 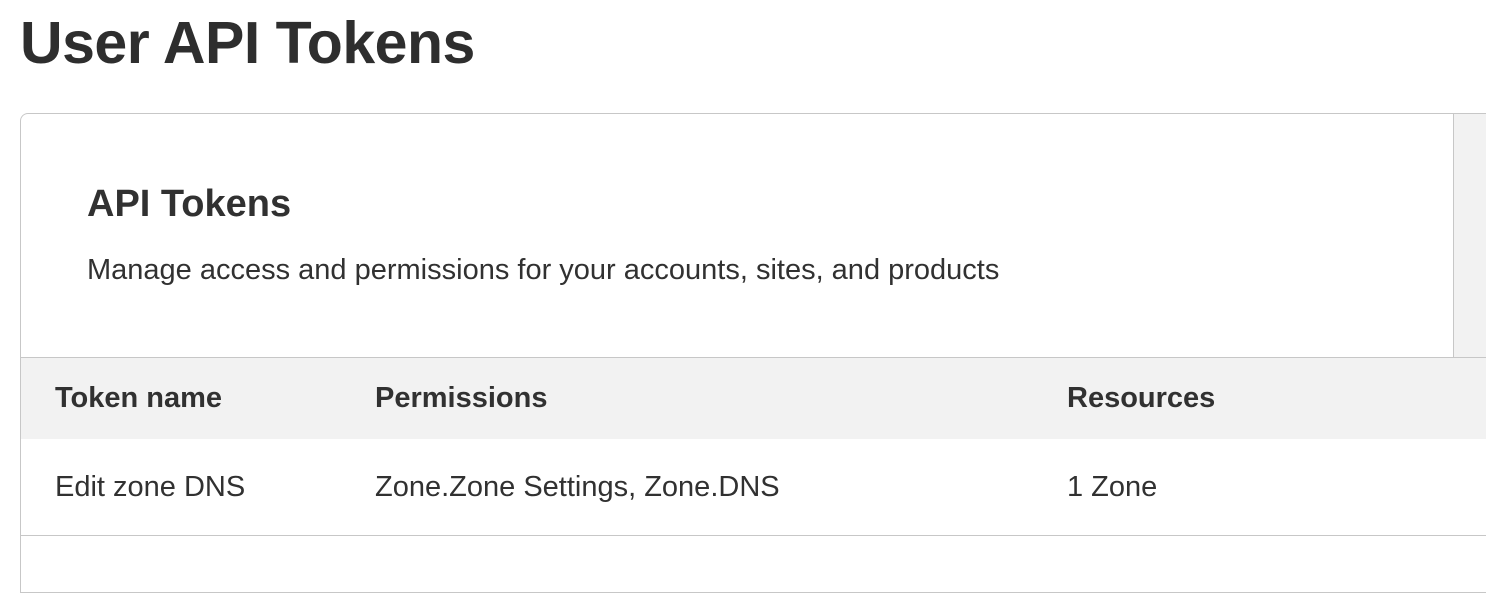 I want to click on card-title: API Tokens, so click(x=189, y=204).